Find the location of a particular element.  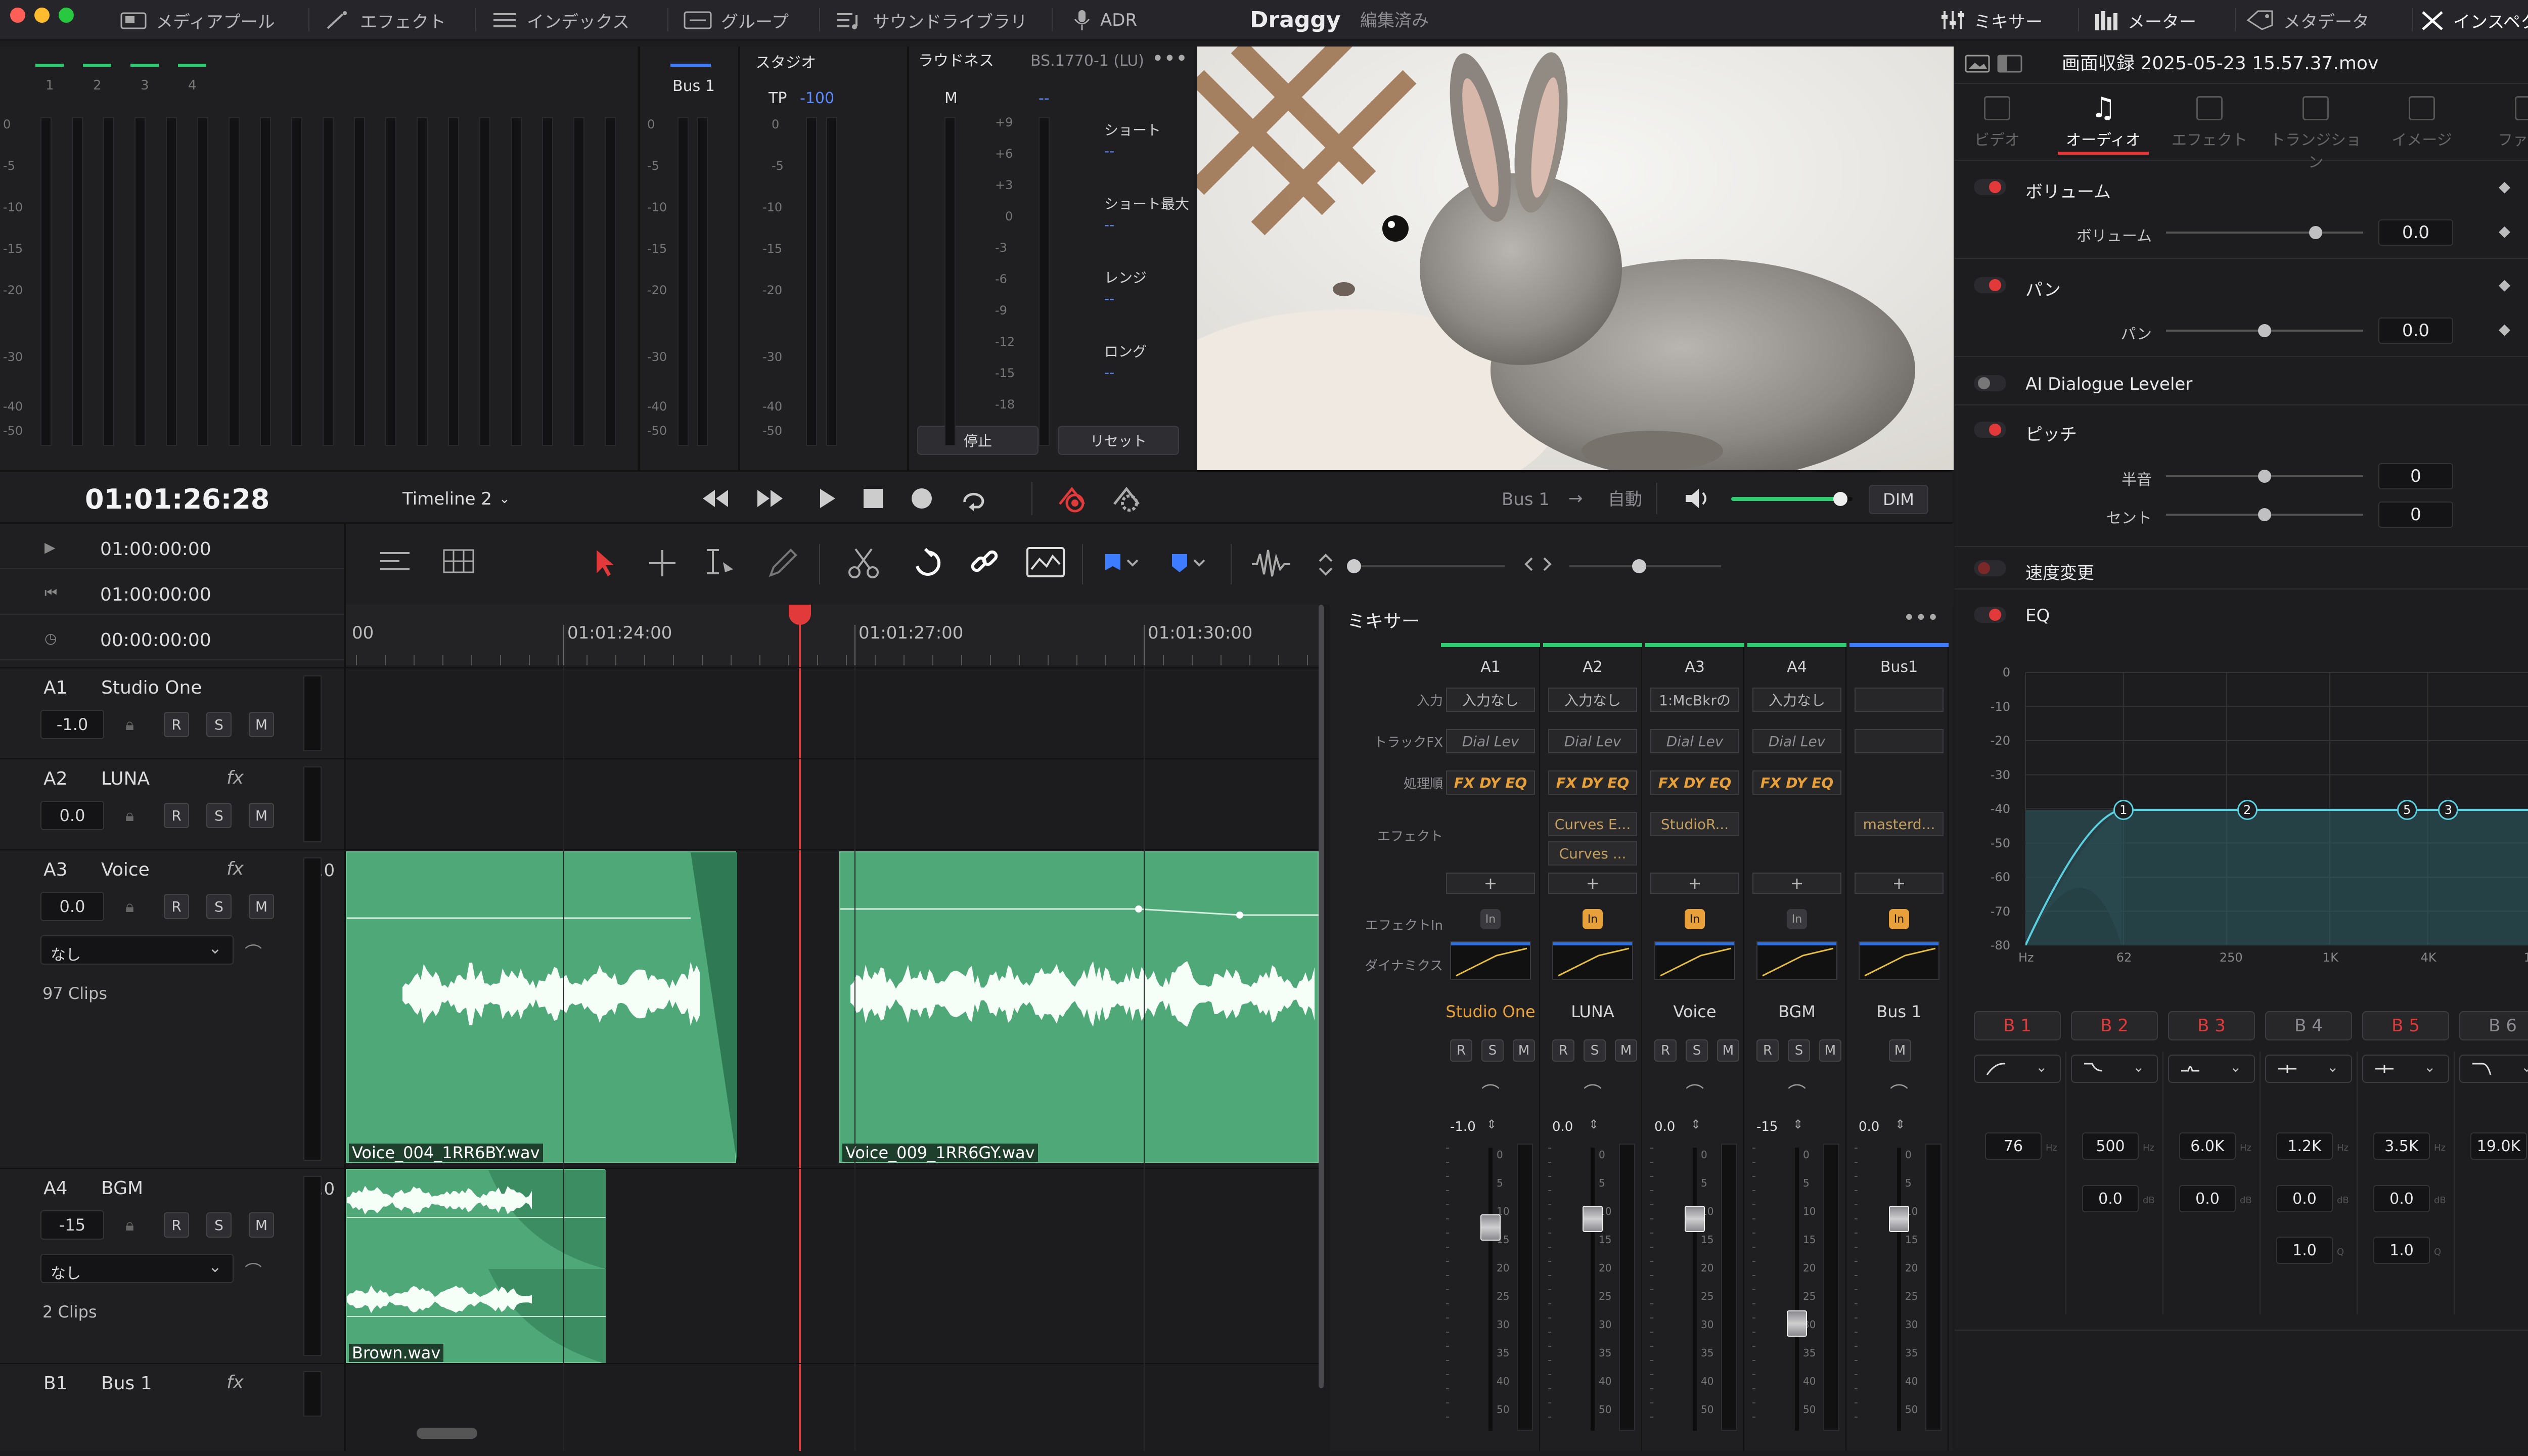

track-header-a2: A2 LUNA fx 0.0 🔒︎ R S M is located at coordinates (172, 803).